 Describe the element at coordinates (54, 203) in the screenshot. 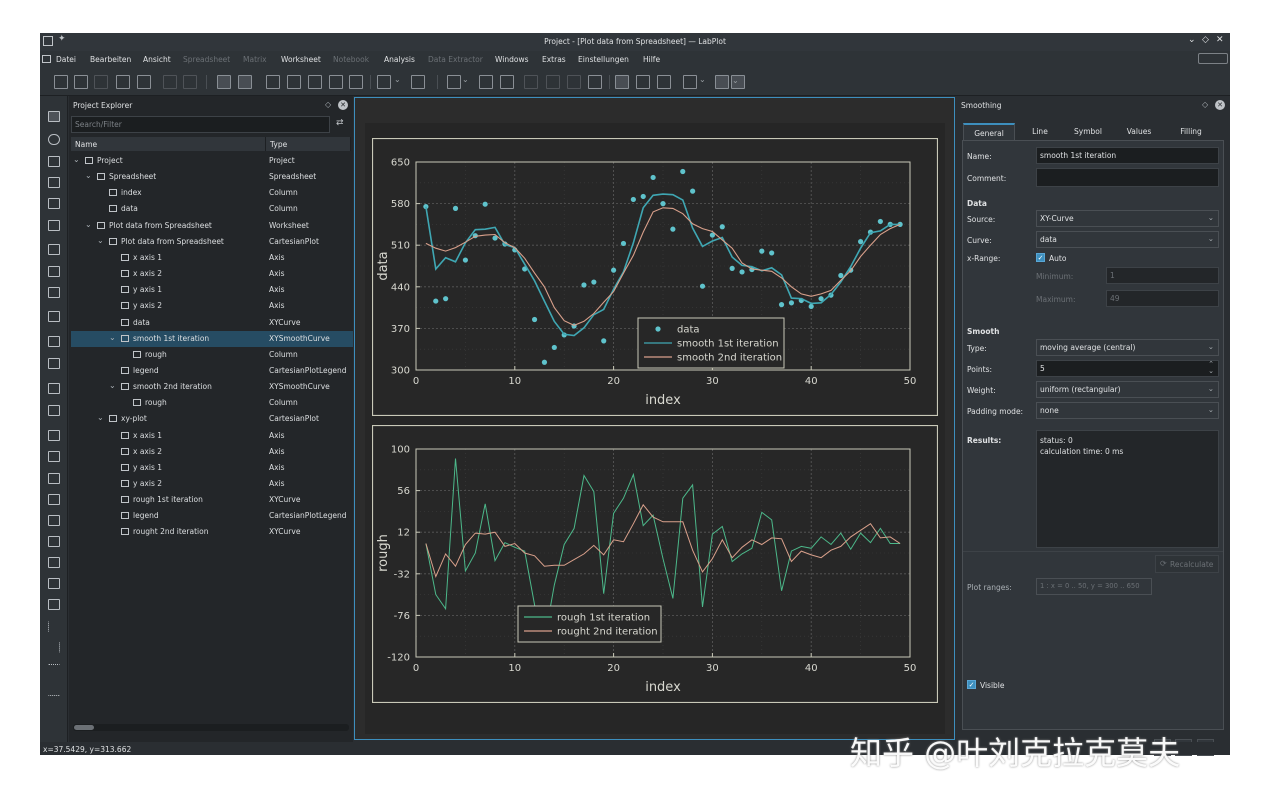

I see `zoom-y-tool-icon` at that location.